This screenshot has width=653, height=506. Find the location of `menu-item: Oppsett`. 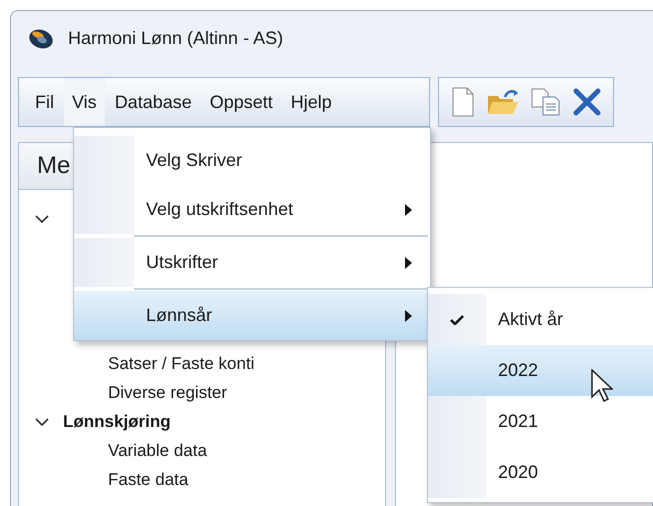

menu-item: Oppsett is located at coordinates (241, 102).